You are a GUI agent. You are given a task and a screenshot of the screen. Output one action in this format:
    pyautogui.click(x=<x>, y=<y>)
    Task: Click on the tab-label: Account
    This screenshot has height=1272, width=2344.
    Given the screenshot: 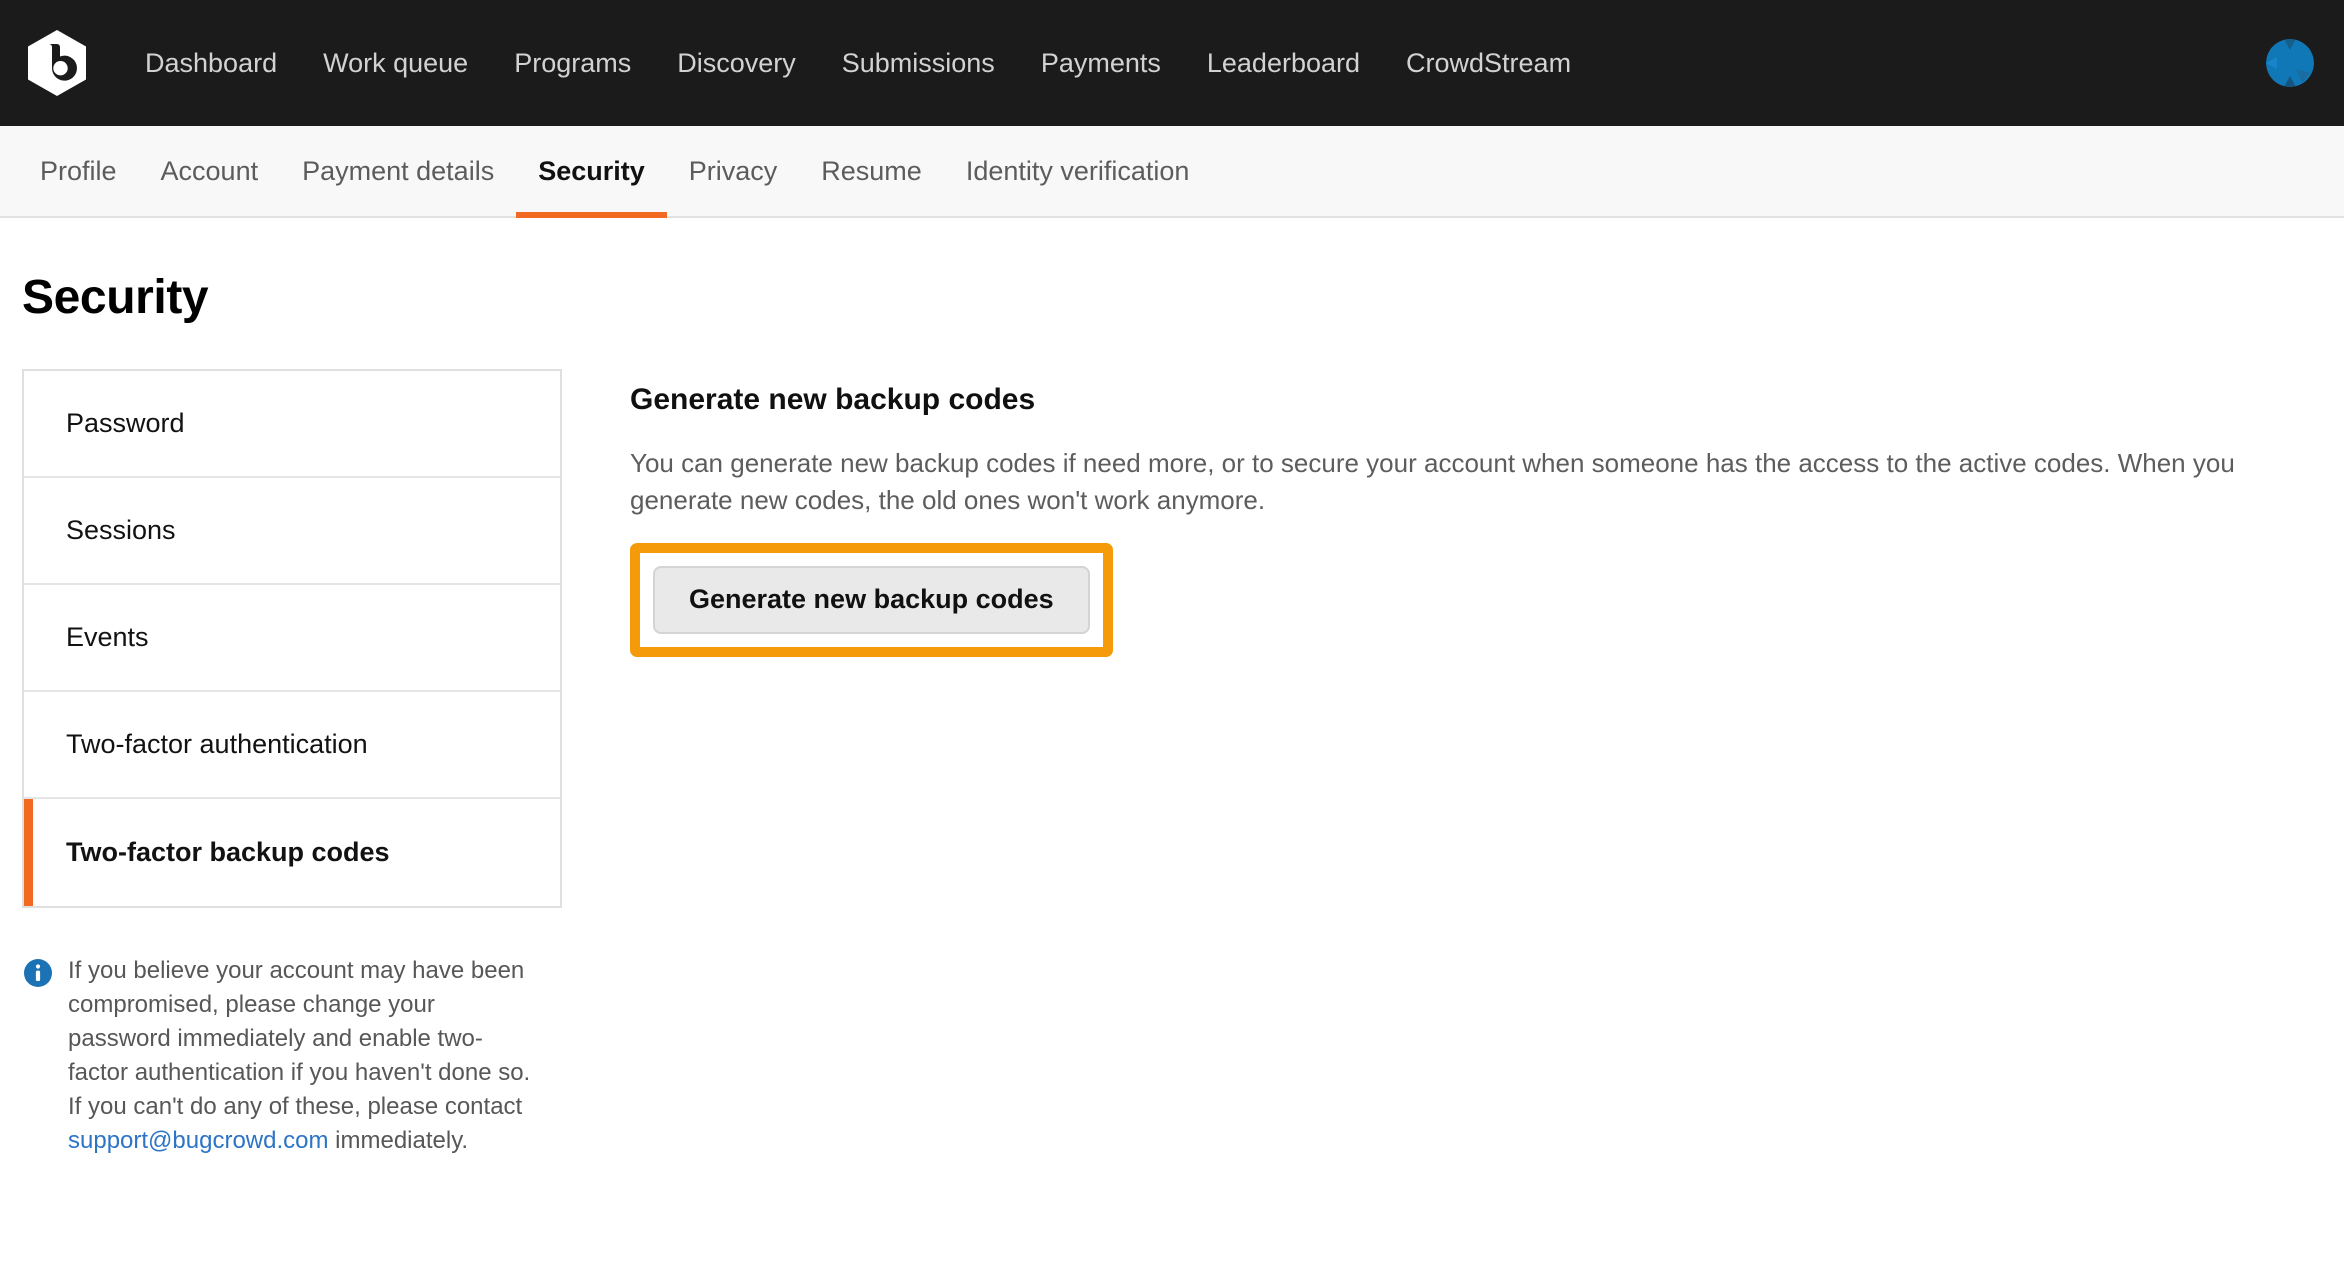 What is the action you would take?
    pyautogui.click(x=209, y=170)
    